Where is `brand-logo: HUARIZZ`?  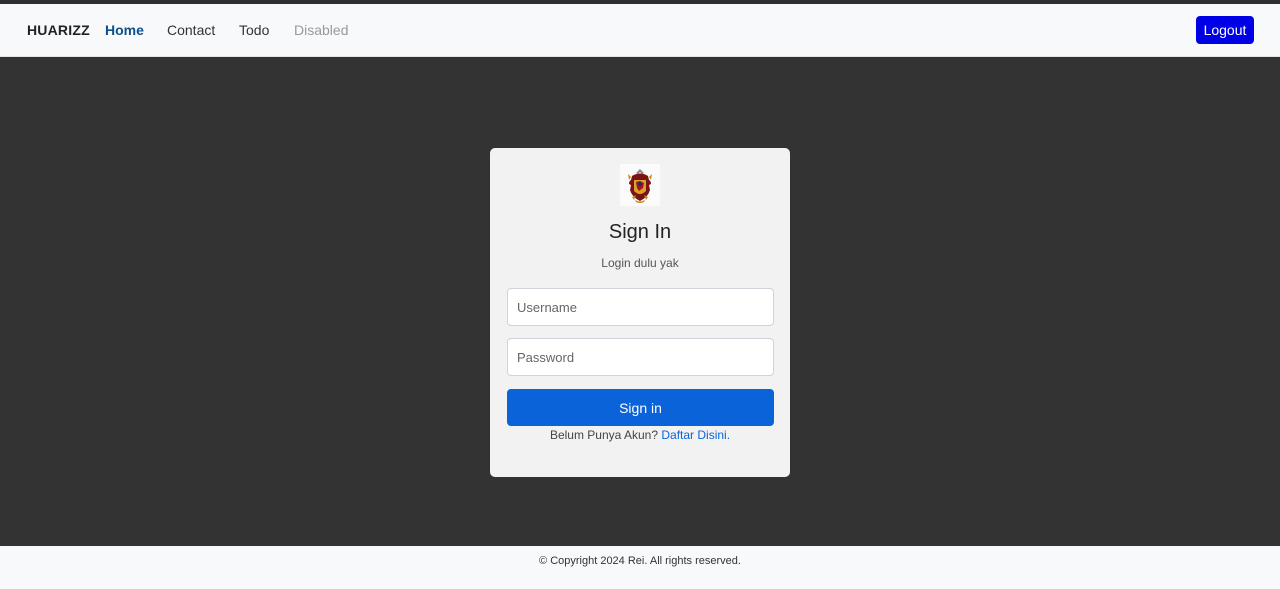
brand-logo: HUARIZZ is located at coordinates (58, 30).